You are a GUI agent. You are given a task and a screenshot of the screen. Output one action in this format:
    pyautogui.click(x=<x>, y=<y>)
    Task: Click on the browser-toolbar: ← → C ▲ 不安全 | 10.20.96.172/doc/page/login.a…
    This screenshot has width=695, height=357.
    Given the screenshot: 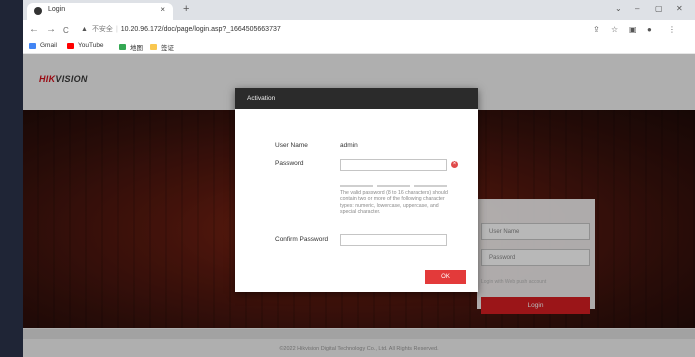 What is the action you would take?
    pyautogui.click(x=359, y=30)
    